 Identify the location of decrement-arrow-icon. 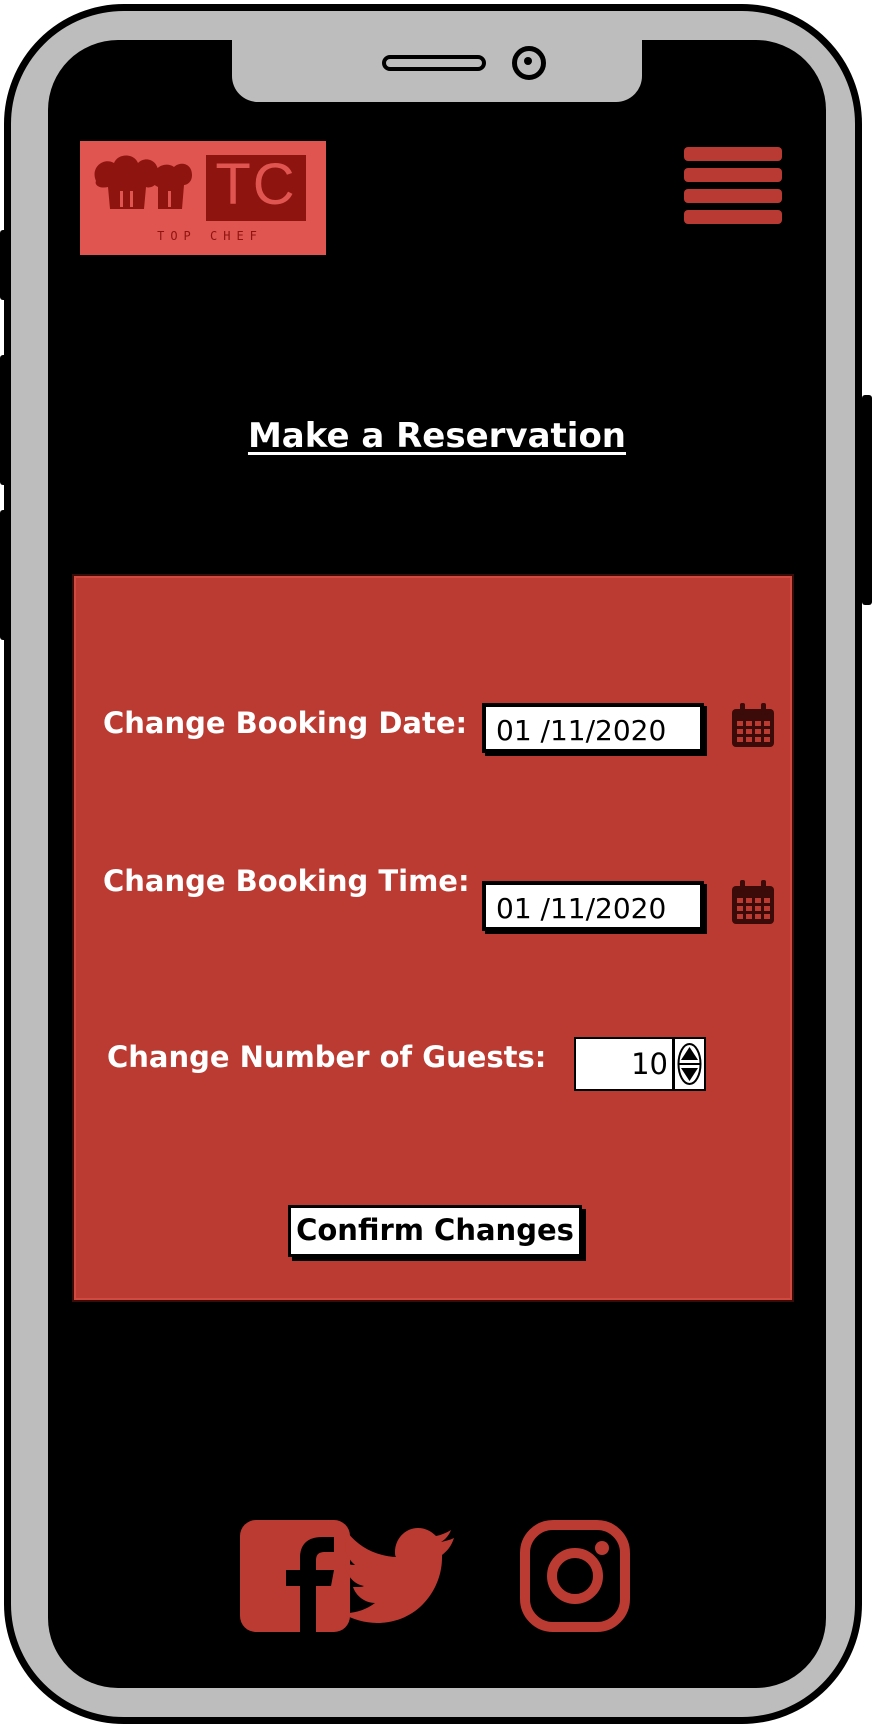
(689, 1074).